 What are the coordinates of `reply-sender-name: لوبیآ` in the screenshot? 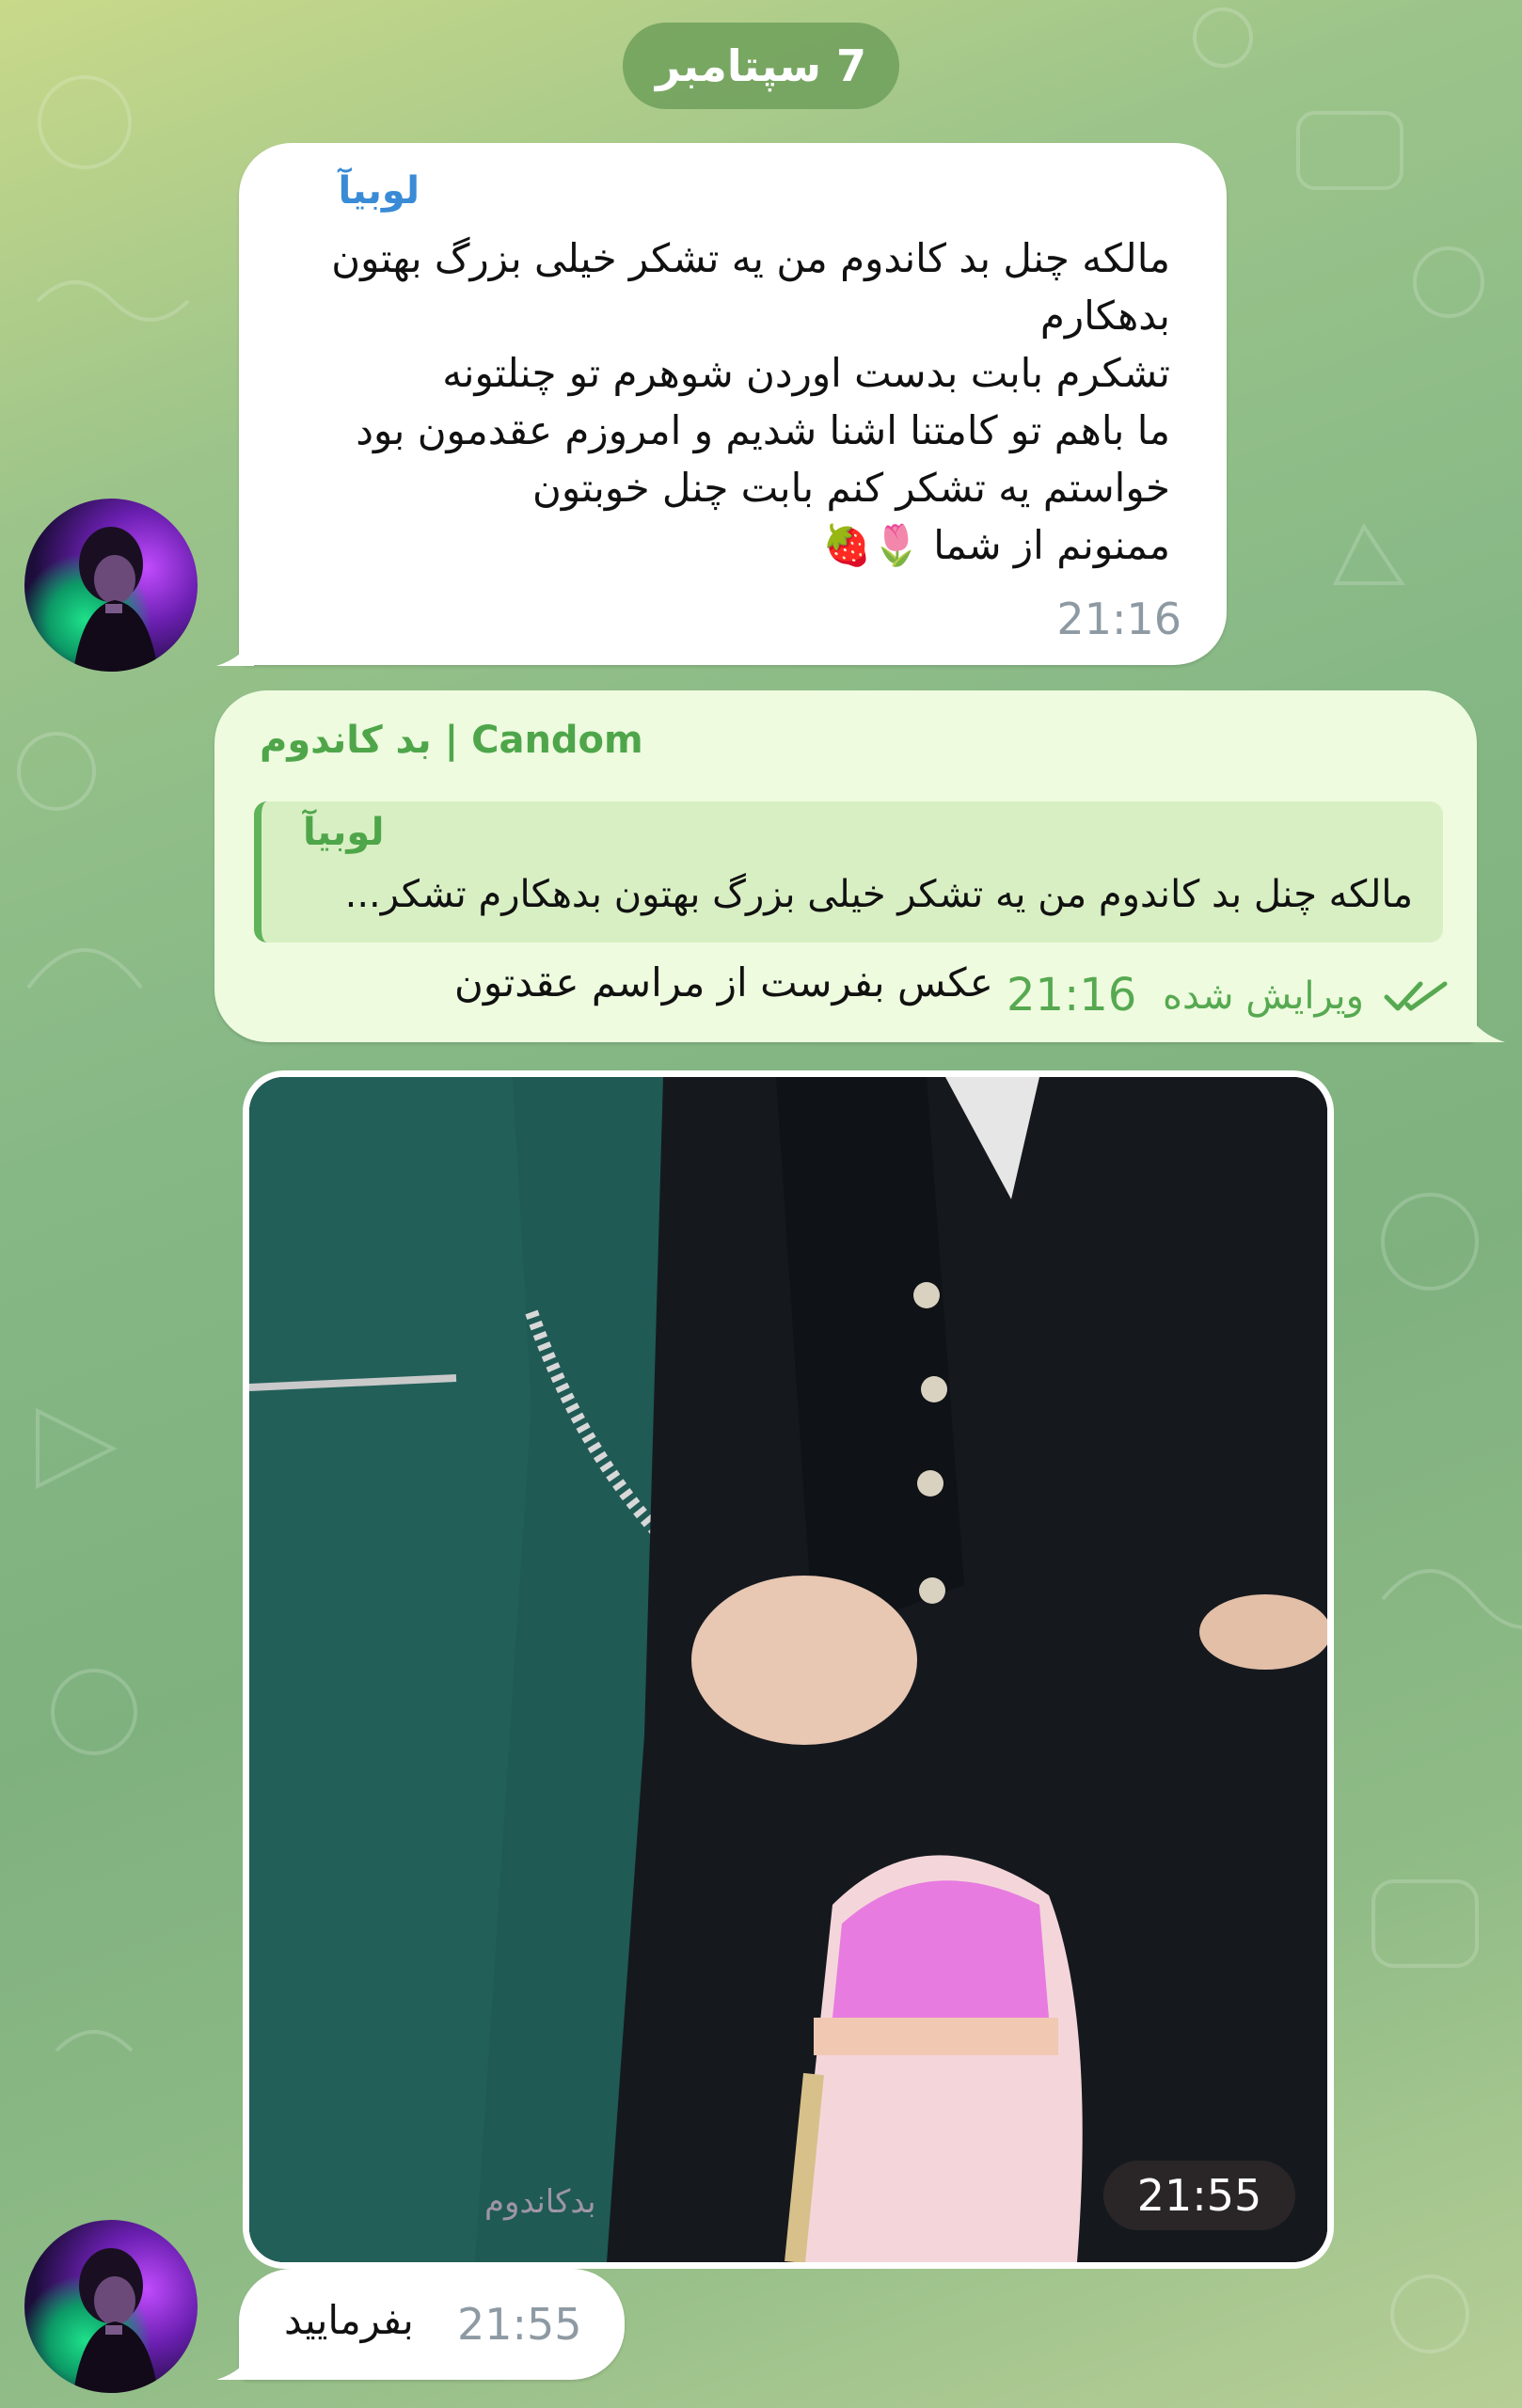 It's located at (344, 833).